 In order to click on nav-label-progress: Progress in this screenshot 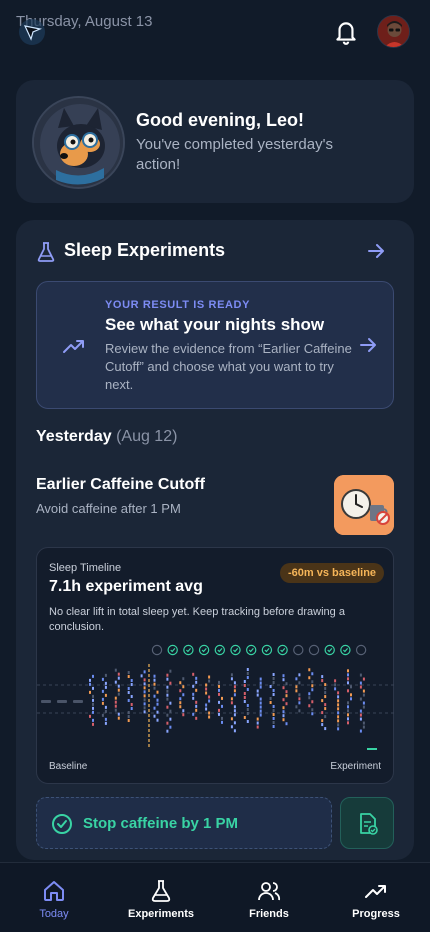, I will do `click(376, 914)`.